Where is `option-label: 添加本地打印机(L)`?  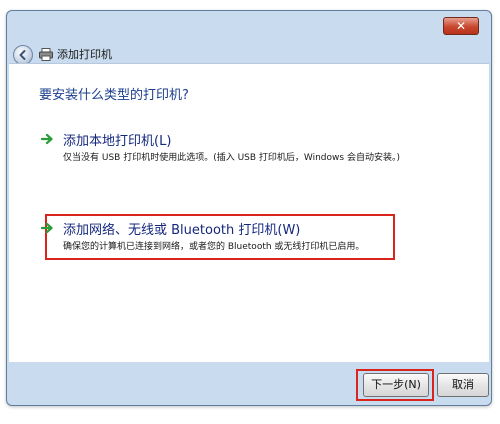 option-label: 添加本地打印机(L) is located at coordinates (117, 141).